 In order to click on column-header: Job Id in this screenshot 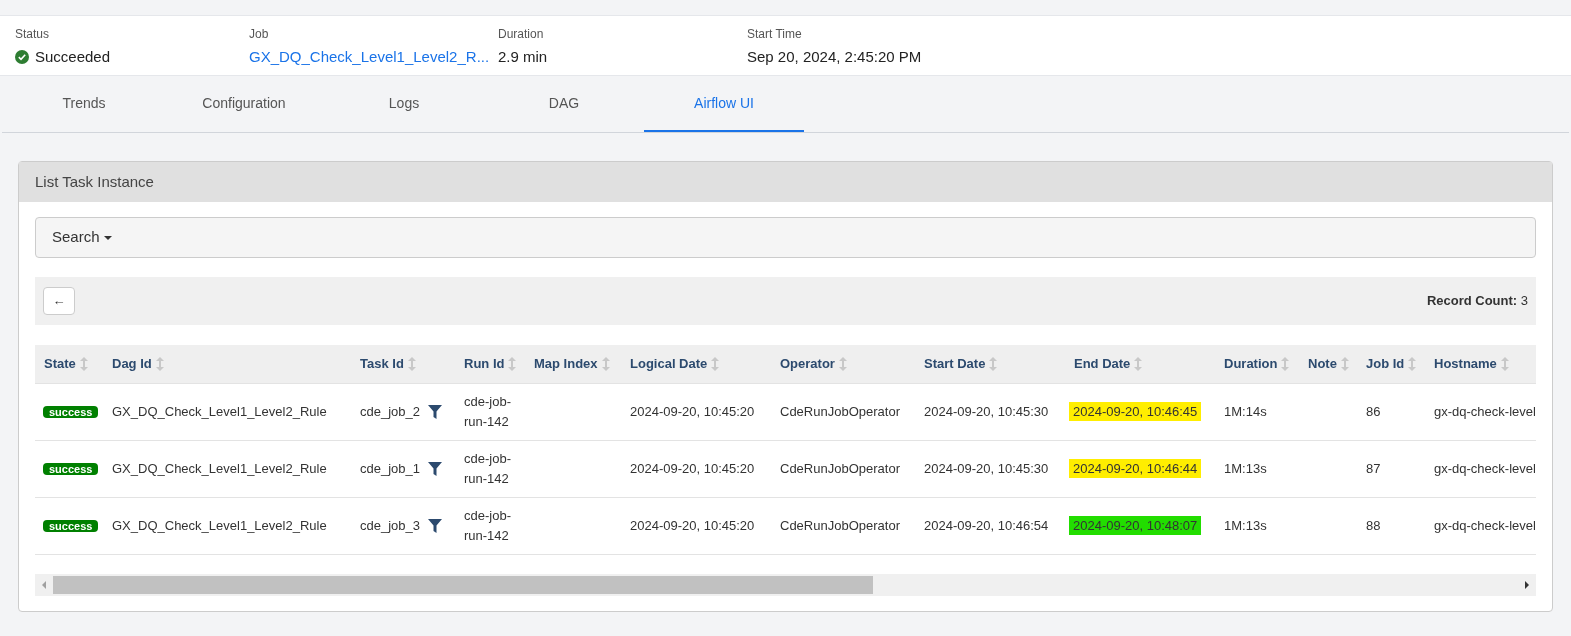, I will do `click(1391, 364)`.